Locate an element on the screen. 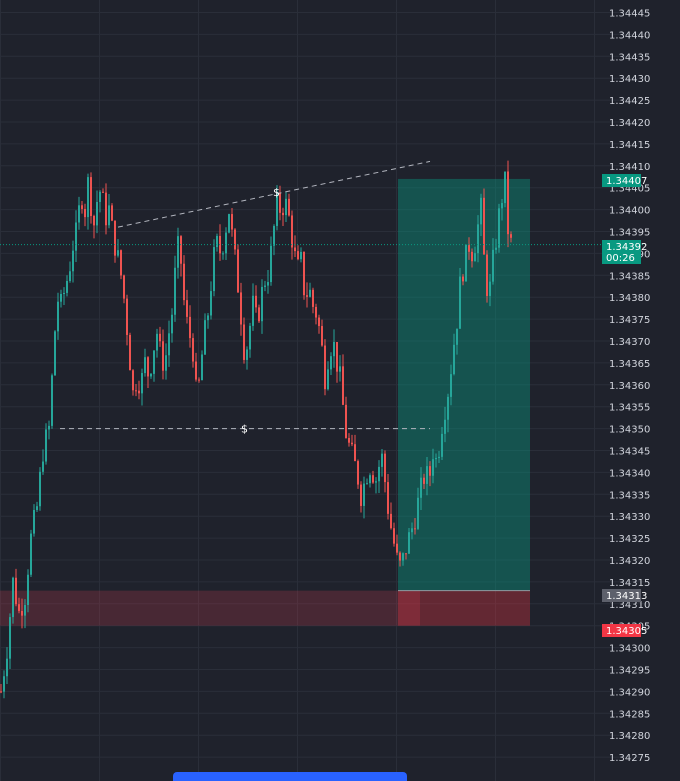  price-tick-label: 1.34290 is located at coordinates (629, 692).